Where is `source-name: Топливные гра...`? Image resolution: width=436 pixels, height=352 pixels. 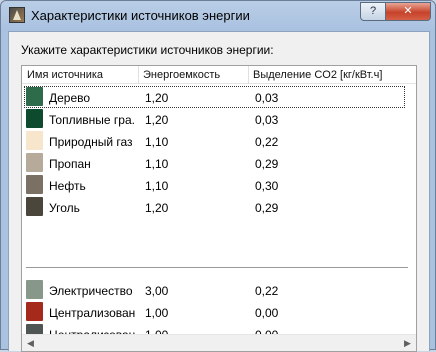 source-name: Топливные гра... is located at coordinates (92, 120).